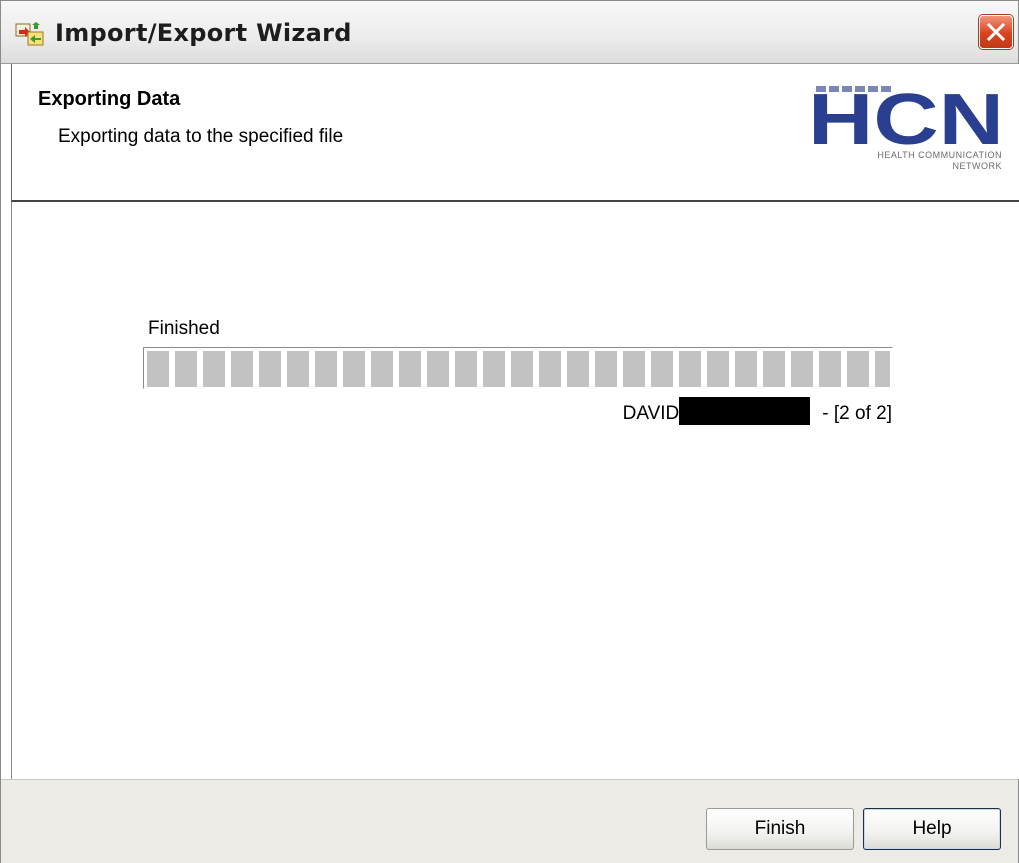 The width and height of the screenshot is (1019, 863). What do you see at coordinates (203, 33) in the screenshot?
I see `window-title: Import/Export Wizard` at bounding box center [203, 33].